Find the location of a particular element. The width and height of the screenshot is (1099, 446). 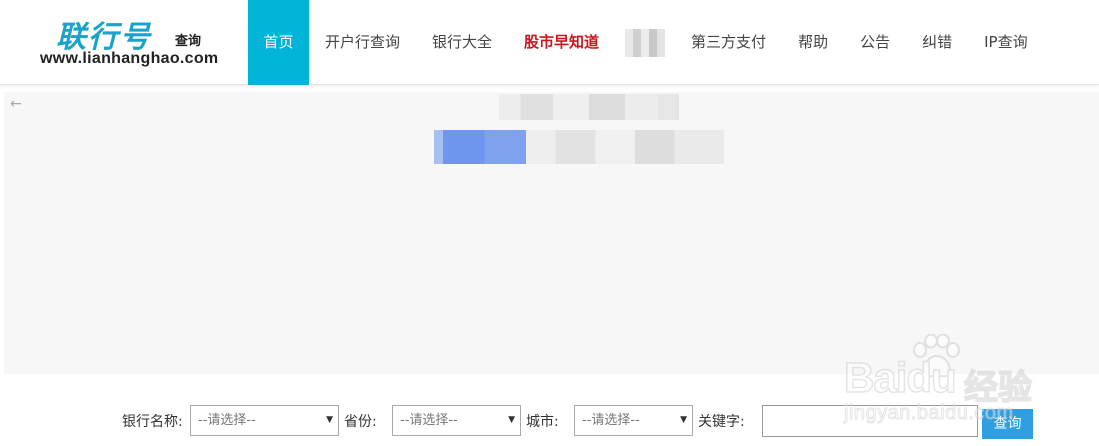

province-select: --请选择-- ▼ is located at coordinates (456, 420).